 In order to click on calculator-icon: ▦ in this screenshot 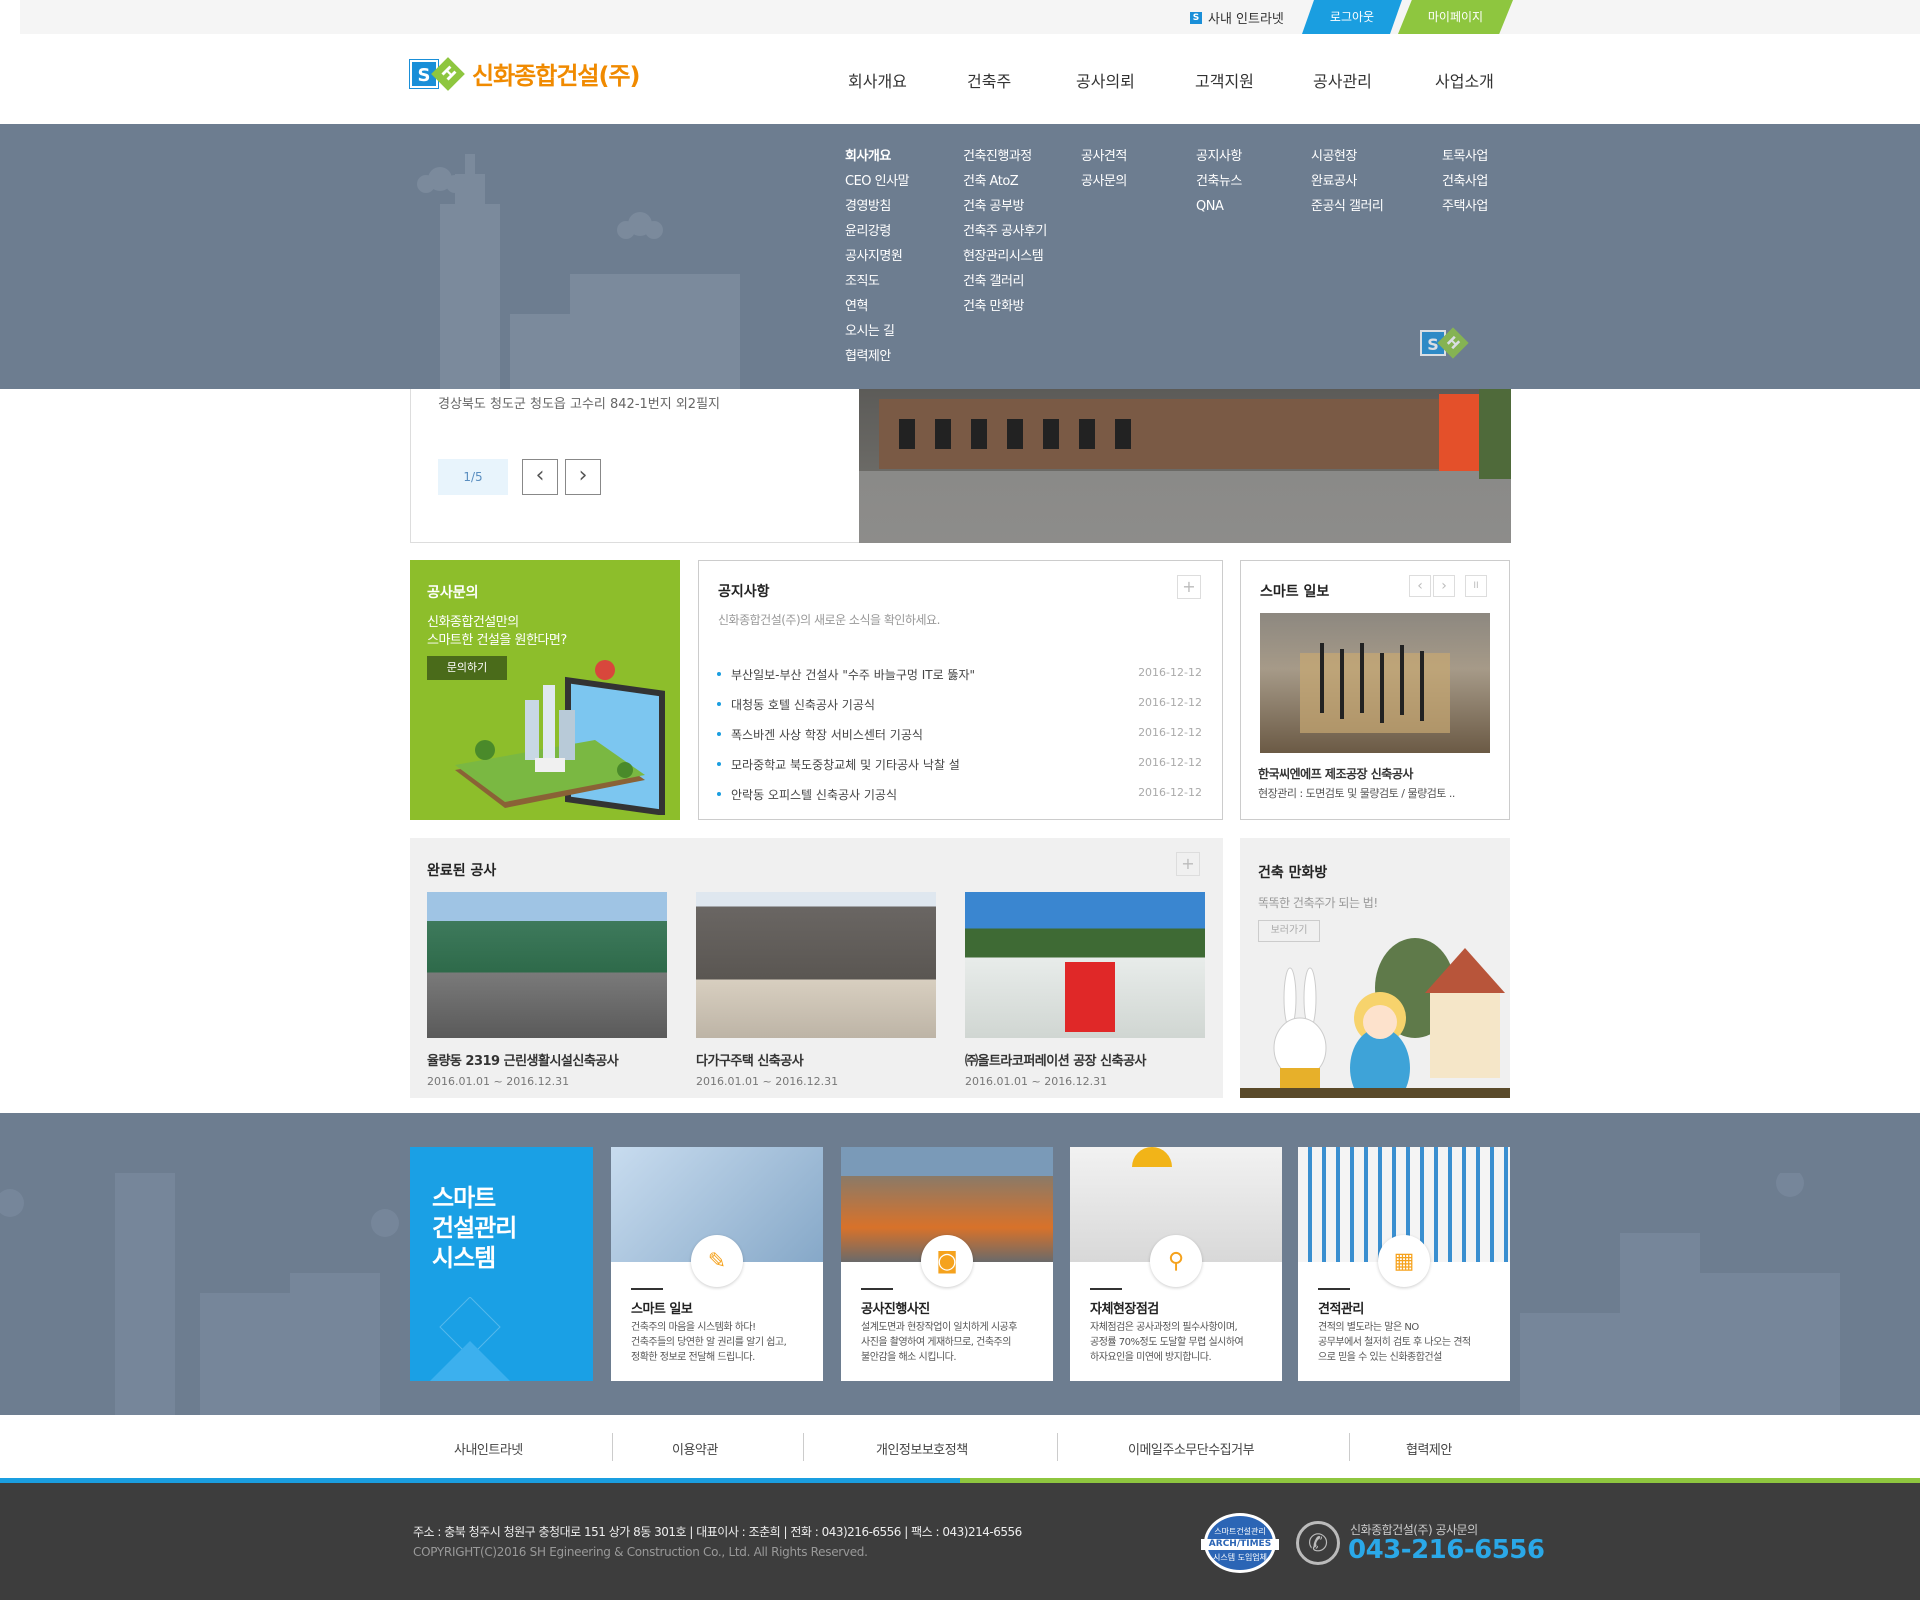, I will do `click(1404, 1261)`.